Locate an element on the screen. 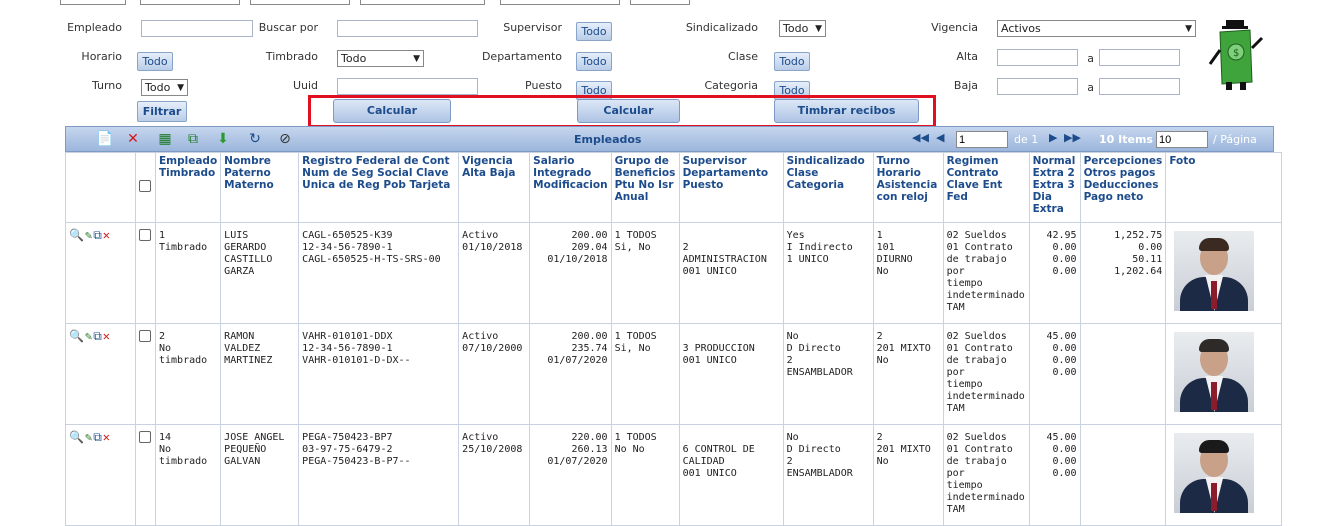  sindicalizado-select: Todo ▼ is located at coordinates (802, 28).